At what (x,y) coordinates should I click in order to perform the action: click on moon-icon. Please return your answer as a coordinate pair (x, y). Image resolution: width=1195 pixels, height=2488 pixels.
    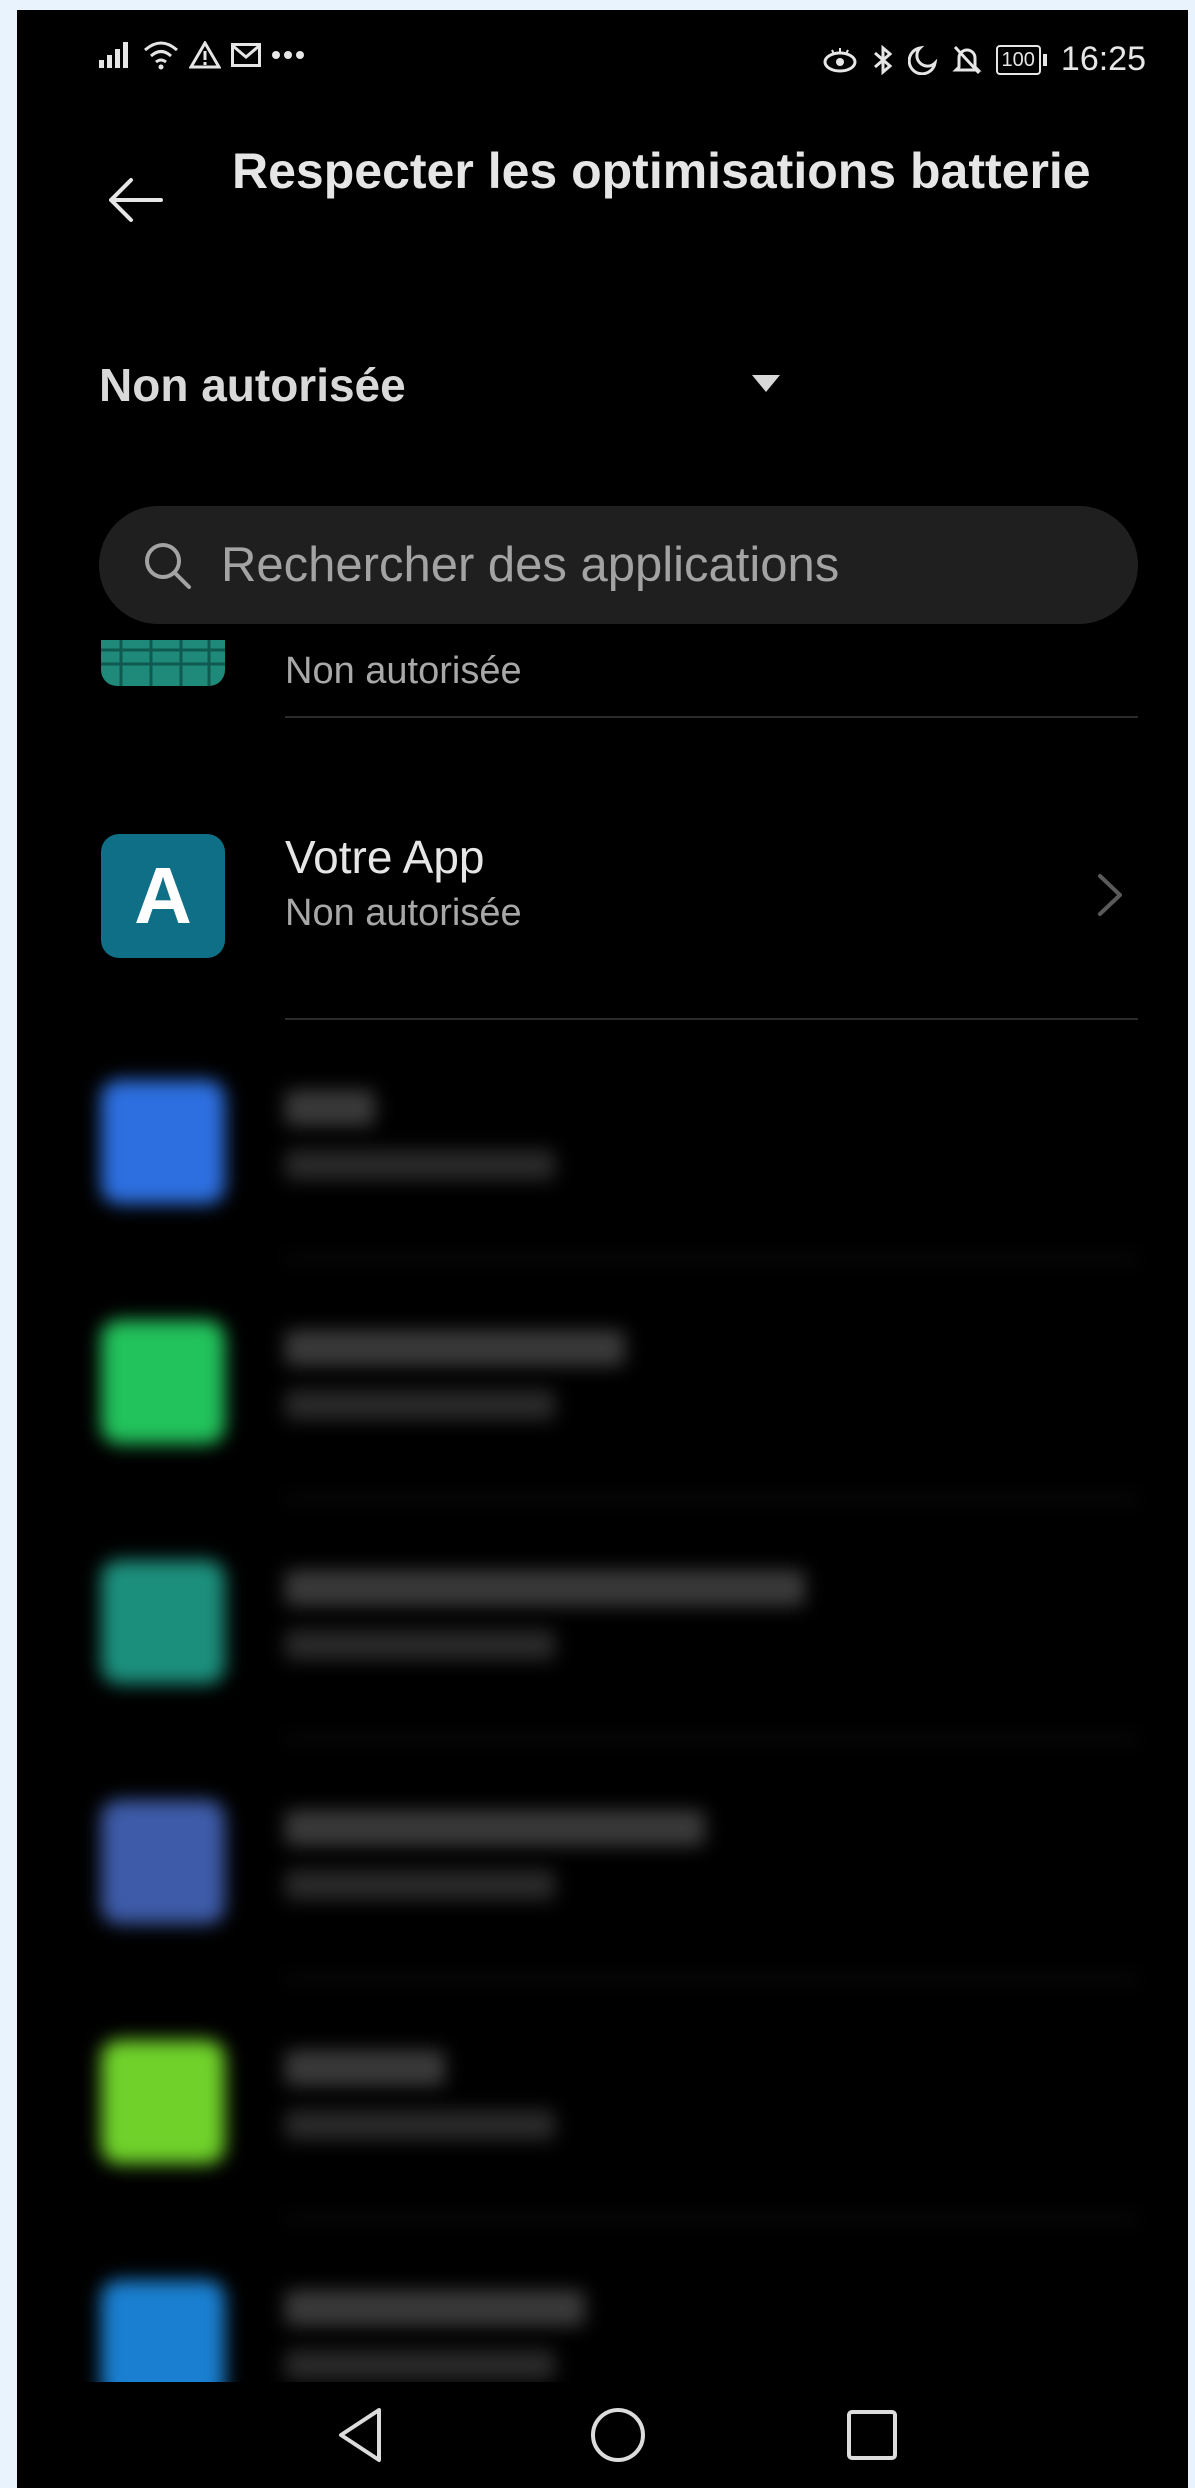
    Looking at the image, I should click on (922, 60).